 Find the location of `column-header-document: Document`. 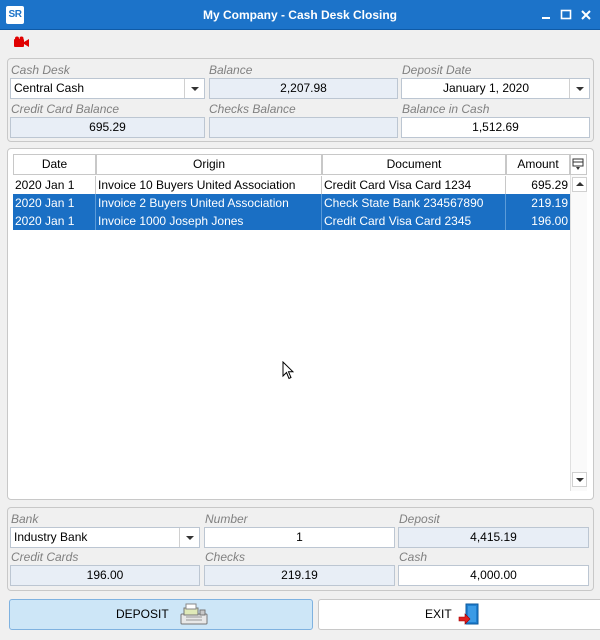

column-header-document: Document is located at coordinates (414, 164).